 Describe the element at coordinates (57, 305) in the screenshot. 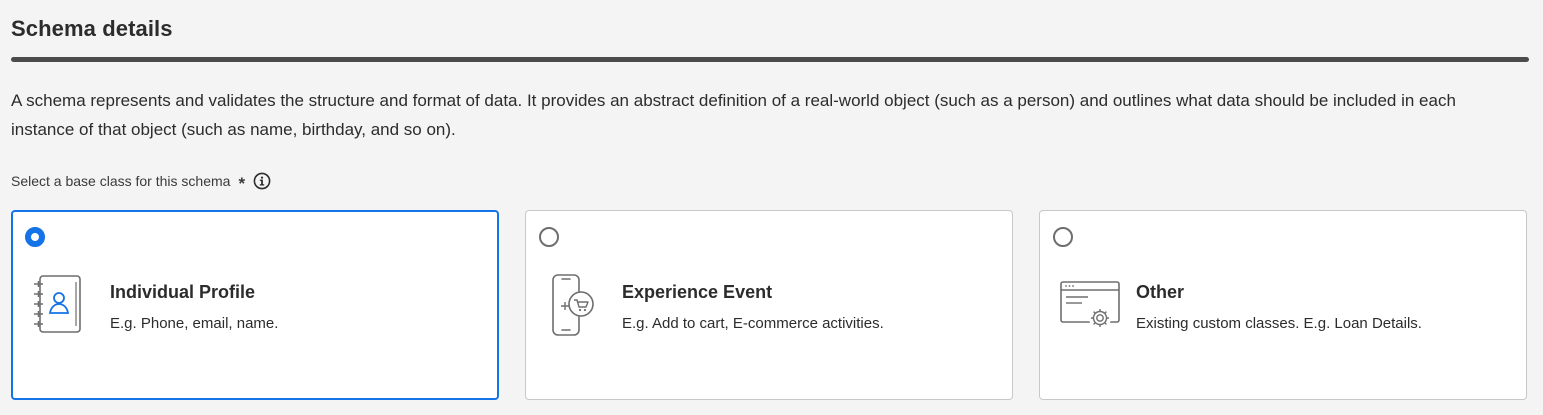

I see `profile-notebook-icon` at that location.